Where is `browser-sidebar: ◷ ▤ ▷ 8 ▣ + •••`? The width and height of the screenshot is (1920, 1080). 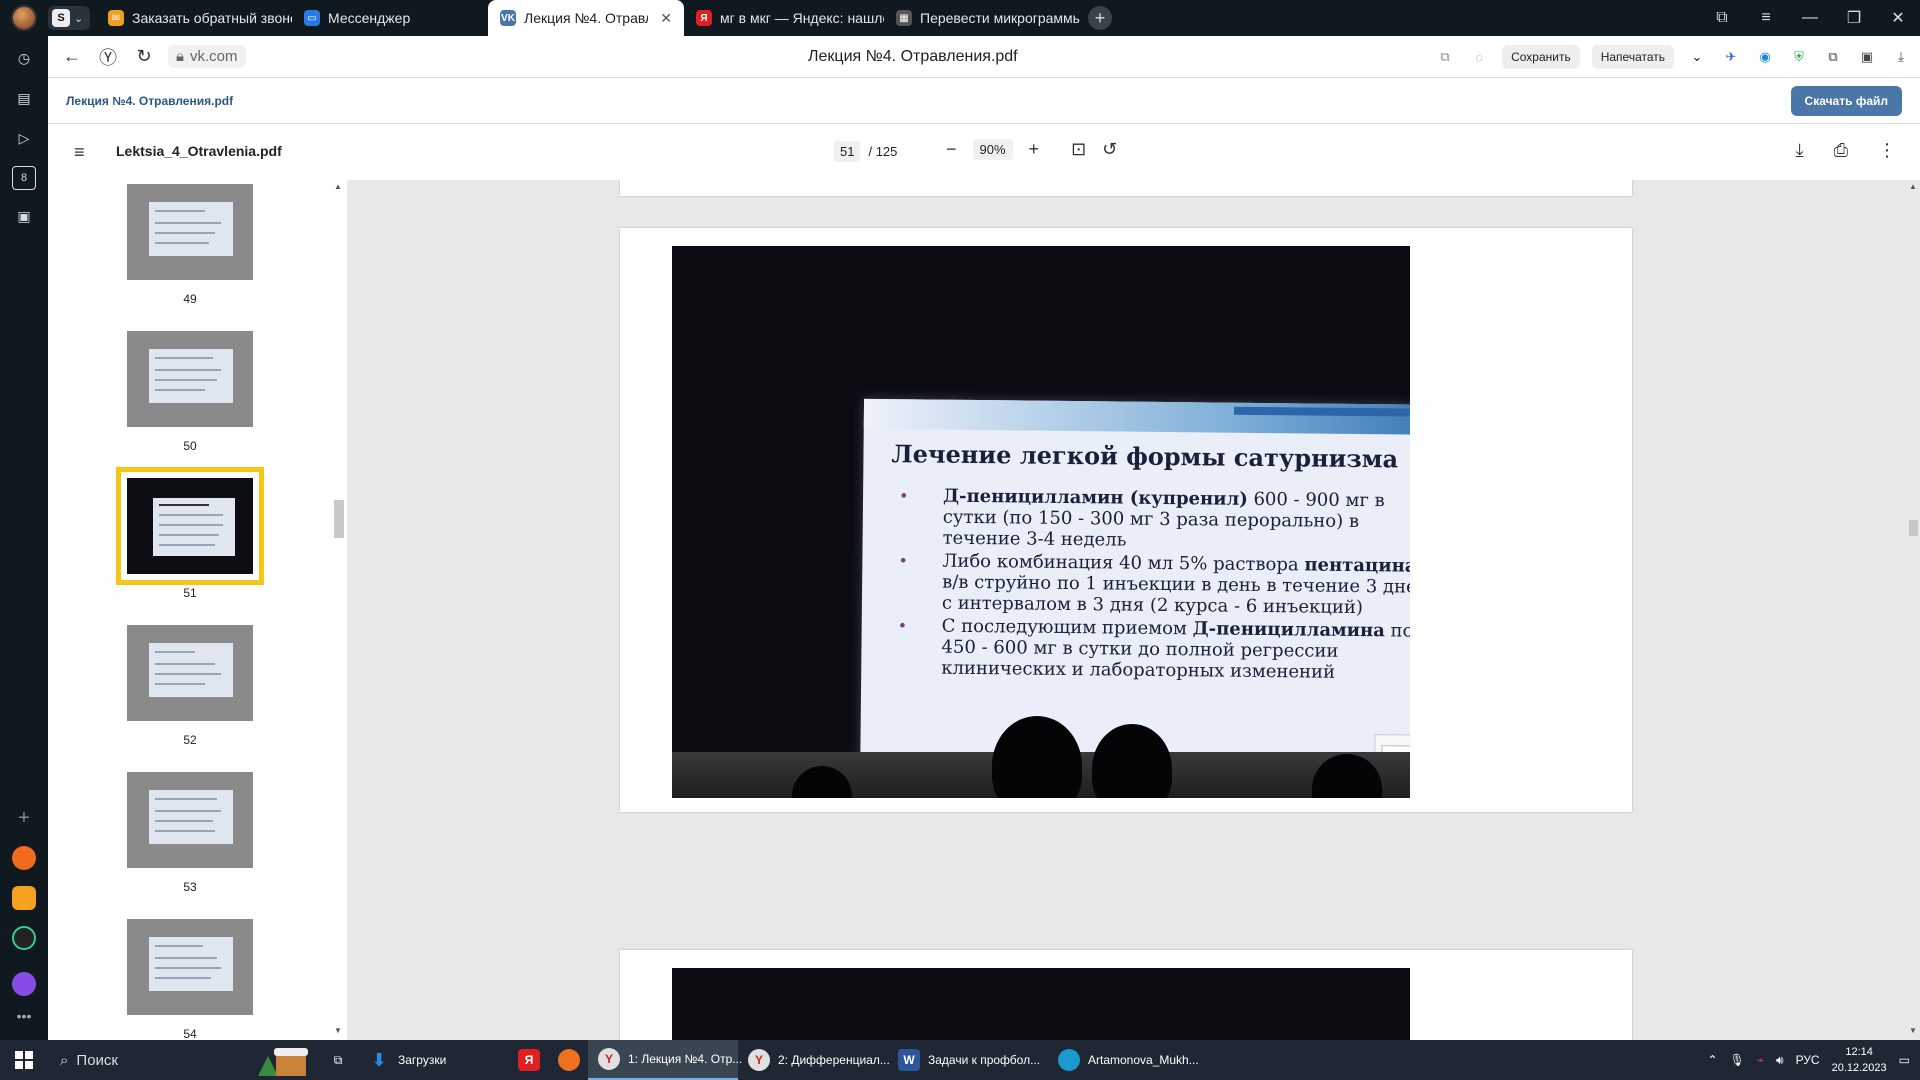
browser-sidebar: ◷ ▤ ▷ 8 ▣ + ••• is located at coordinates (24, 538).